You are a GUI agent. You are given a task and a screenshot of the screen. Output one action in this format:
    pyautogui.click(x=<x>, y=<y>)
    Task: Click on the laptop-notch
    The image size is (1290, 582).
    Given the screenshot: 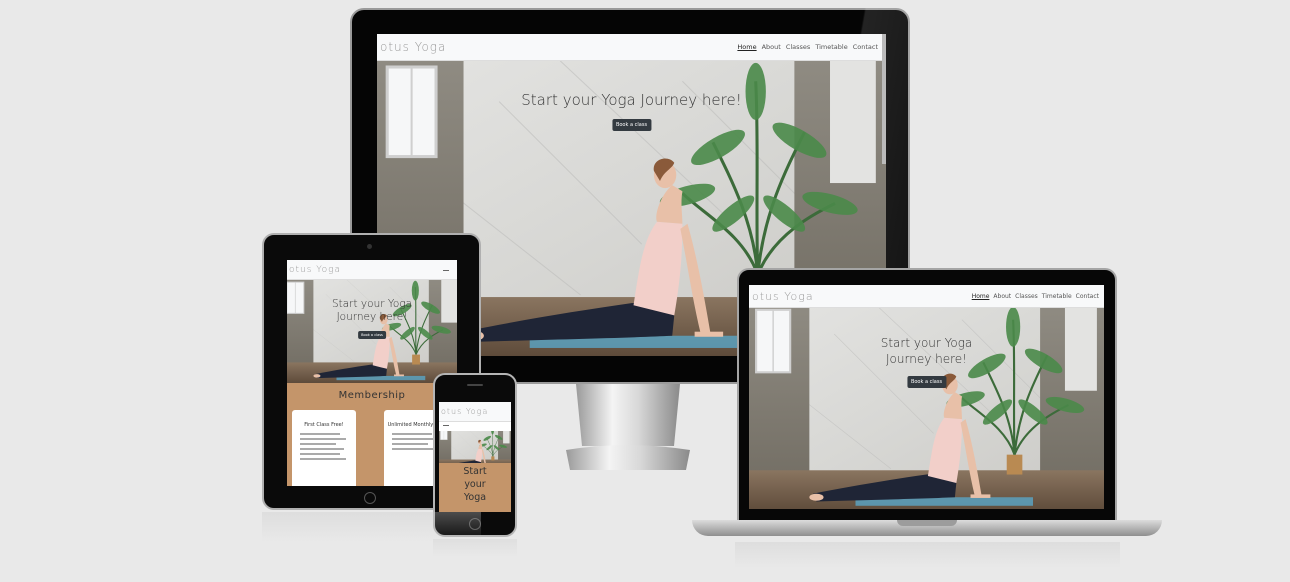 What is the action you would take?
    pyautogui.click(x=927, y=523)
    